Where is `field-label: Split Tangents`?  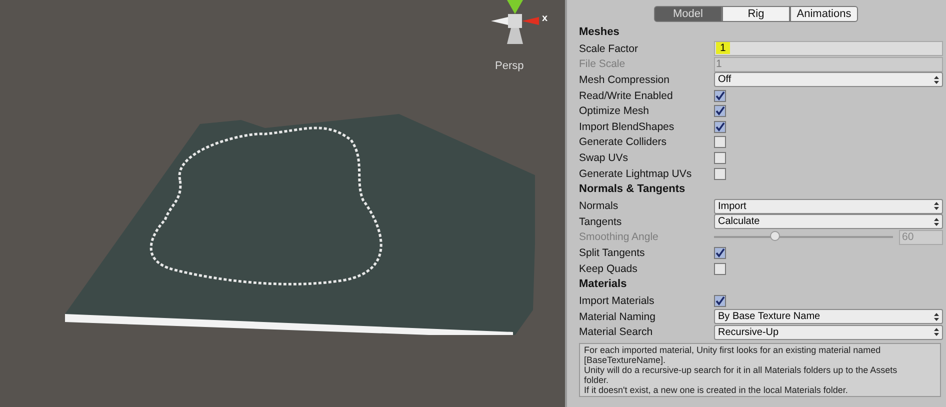
field-label: Split Tangents is located at coordinates (612, 252).